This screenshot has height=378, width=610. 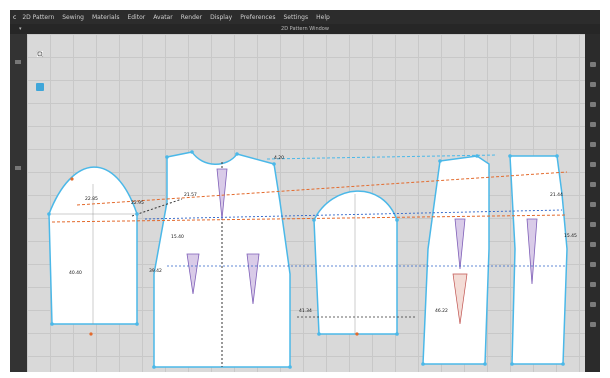 What do you see at coordinates (38, 17) in the screenshot?
I see `menu-item-2d-pattern: 2D Pattern` at bounding box center [38, 17].